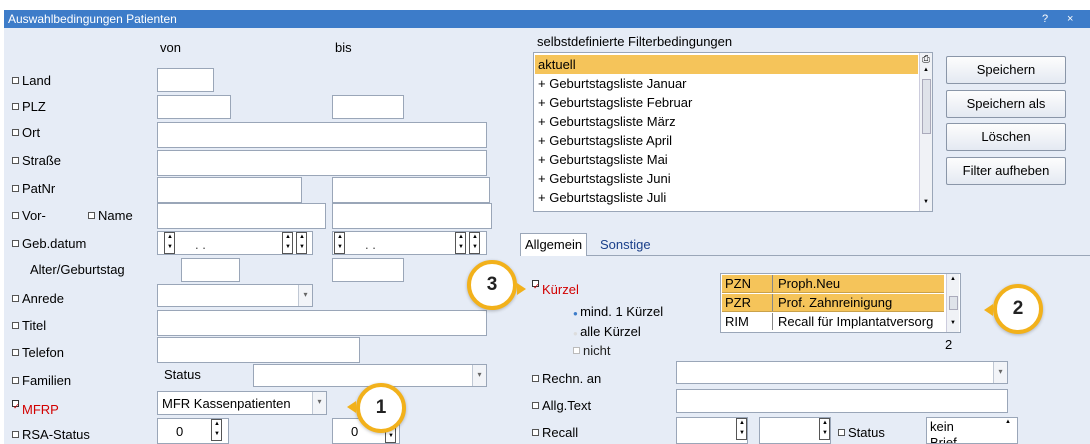  Describe the element at coordinates (861, 432) in the screenshot. I see `recall-status-checkbox-row: Status` at that location.